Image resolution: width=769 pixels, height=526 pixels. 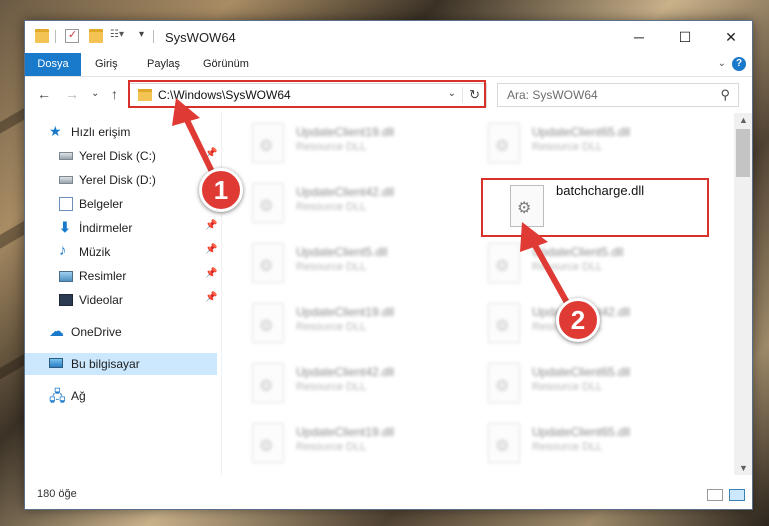 I want to click on scrollbar-thumb, so click(x=743, y=153).